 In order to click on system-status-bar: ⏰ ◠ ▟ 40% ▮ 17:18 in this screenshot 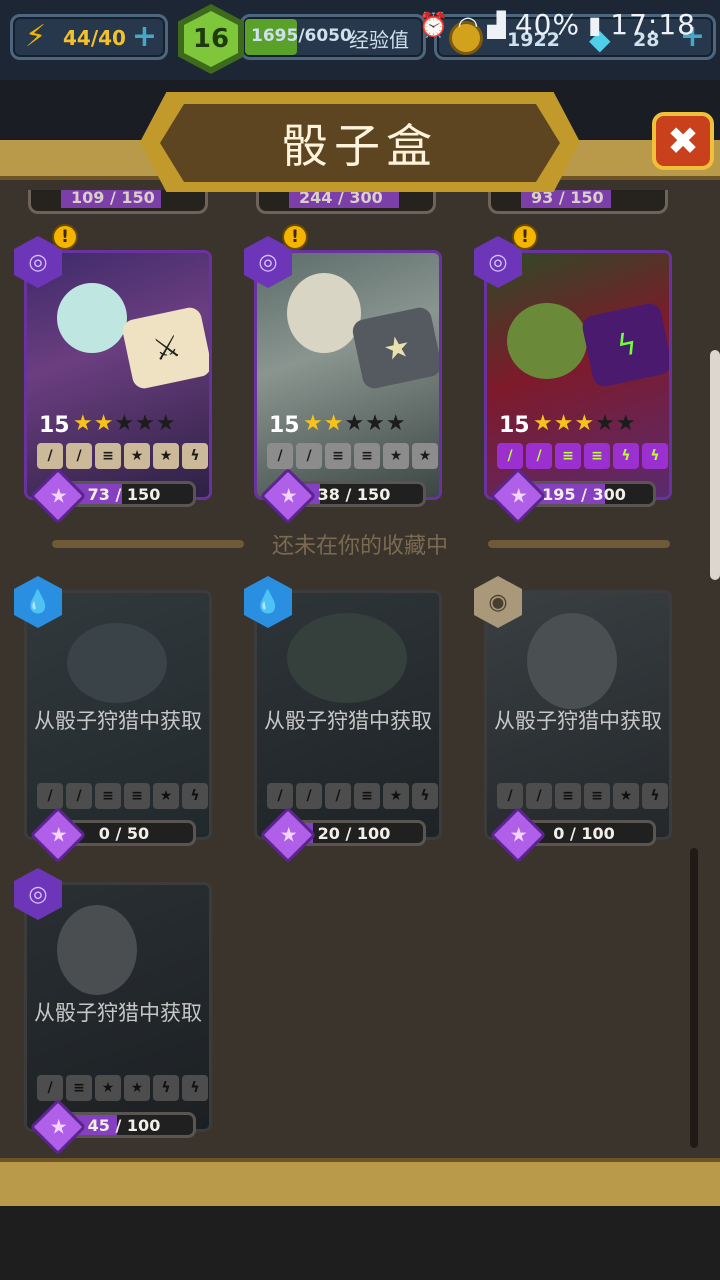, I will do `click(557, 24)`.